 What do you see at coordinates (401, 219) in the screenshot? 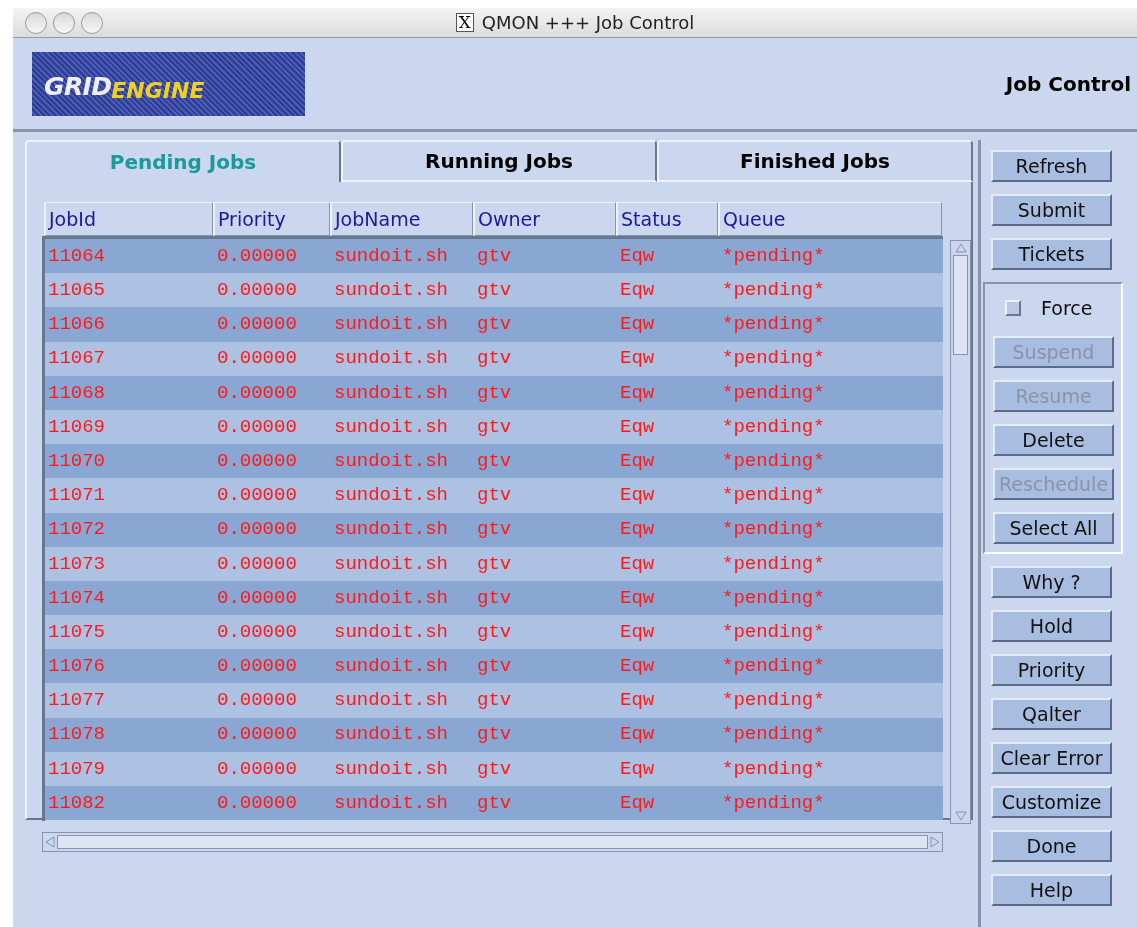
I see `column-header: JobName` at bounding box center [401, 219].